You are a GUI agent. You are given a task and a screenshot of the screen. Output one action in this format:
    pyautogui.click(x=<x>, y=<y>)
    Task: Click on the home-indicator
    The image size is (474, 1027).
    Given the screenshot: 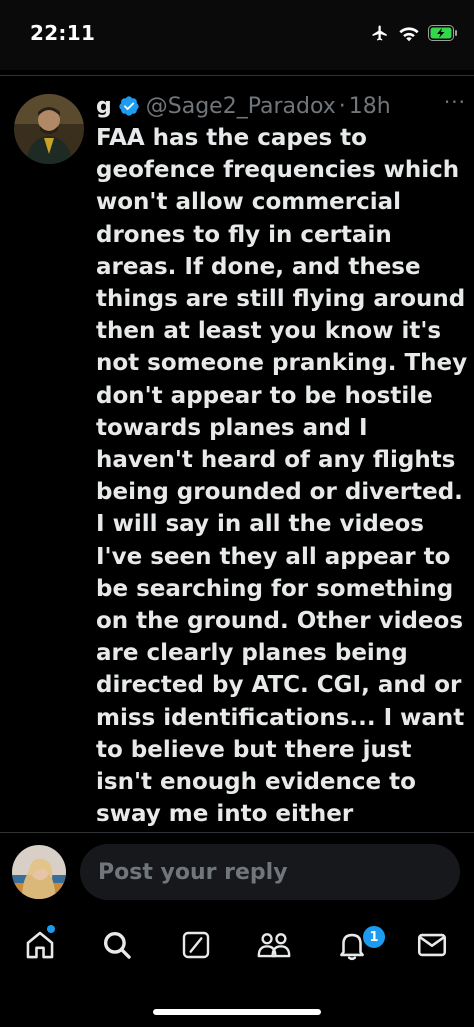 What is the action you would take?
    pyautogui.click(x=237, y=1012)
    